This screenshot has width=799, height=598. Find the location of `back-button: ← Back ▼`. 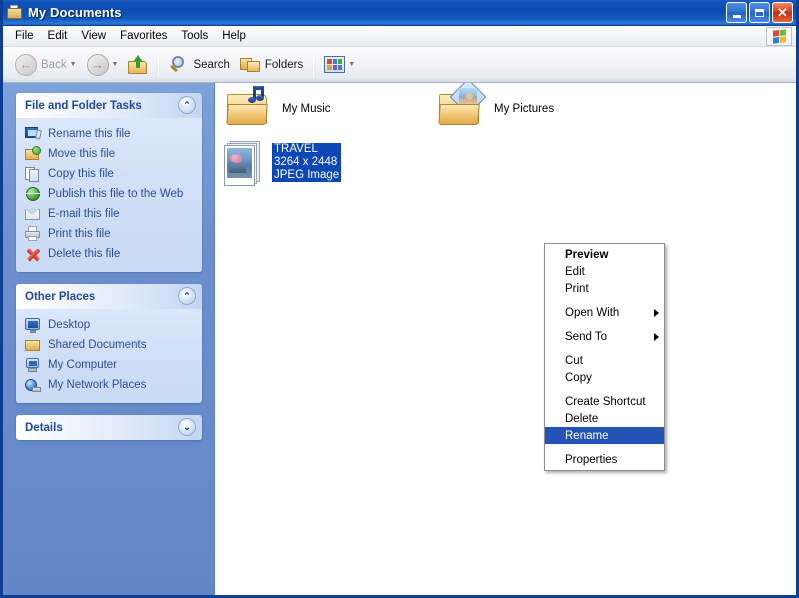

back-button: ← Back ▼ is located at coordinates (46, 65).